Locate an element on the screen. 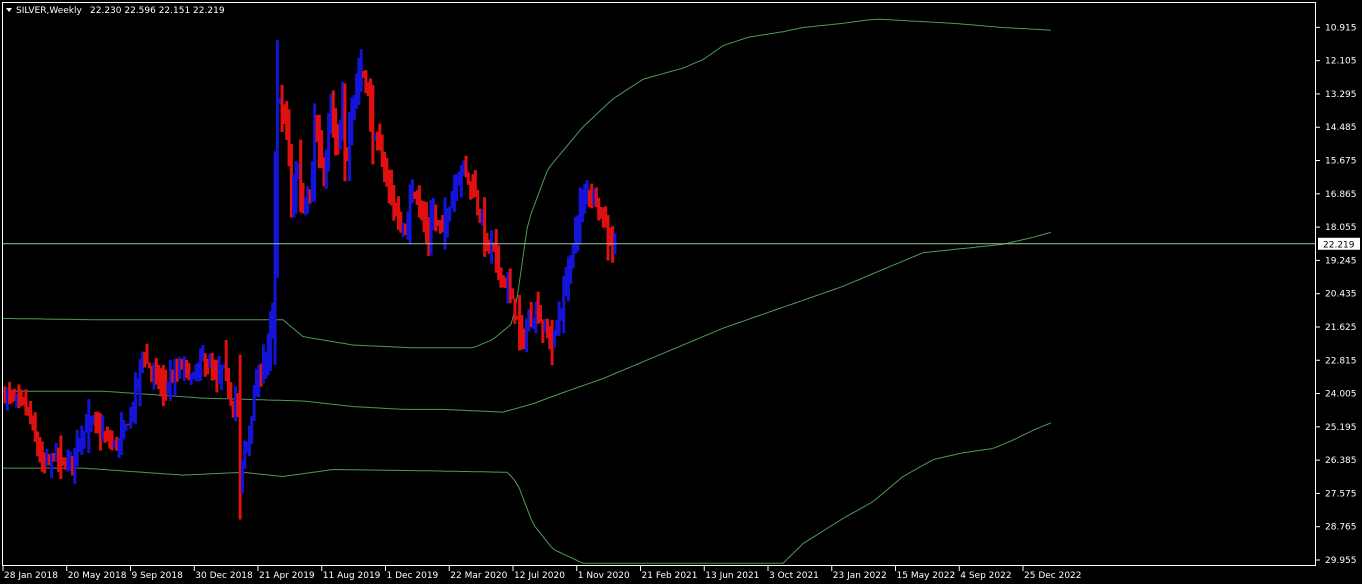 This screenshot has width=1362, height=584. y-tick-label: 21.625 is located at coordinates (1341, 328).